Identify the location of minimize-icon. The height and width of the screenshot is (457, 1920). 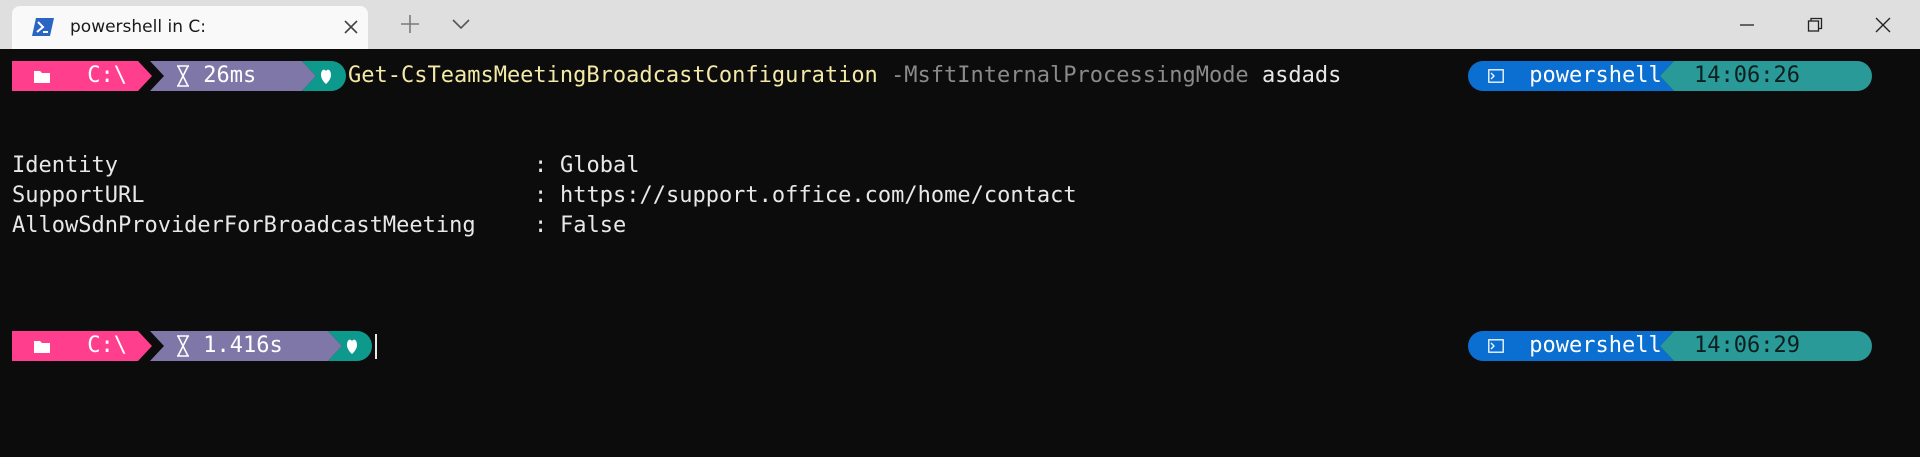
(1747, 25).